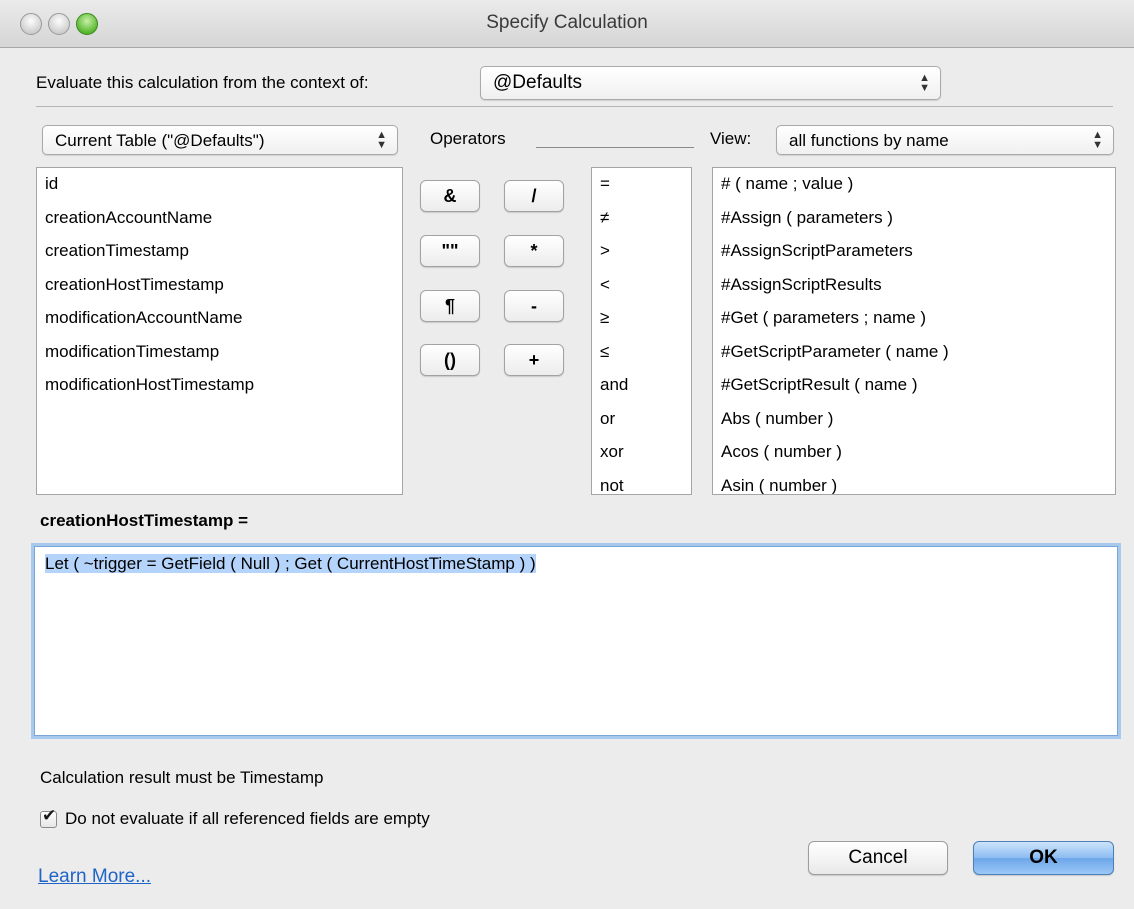 Image resolution: width=1134 pixels, height=909 pixels. Describe the element at coordinates (914, 452) in the screenshot. I see `function-item: Acos ( number )` at that location.